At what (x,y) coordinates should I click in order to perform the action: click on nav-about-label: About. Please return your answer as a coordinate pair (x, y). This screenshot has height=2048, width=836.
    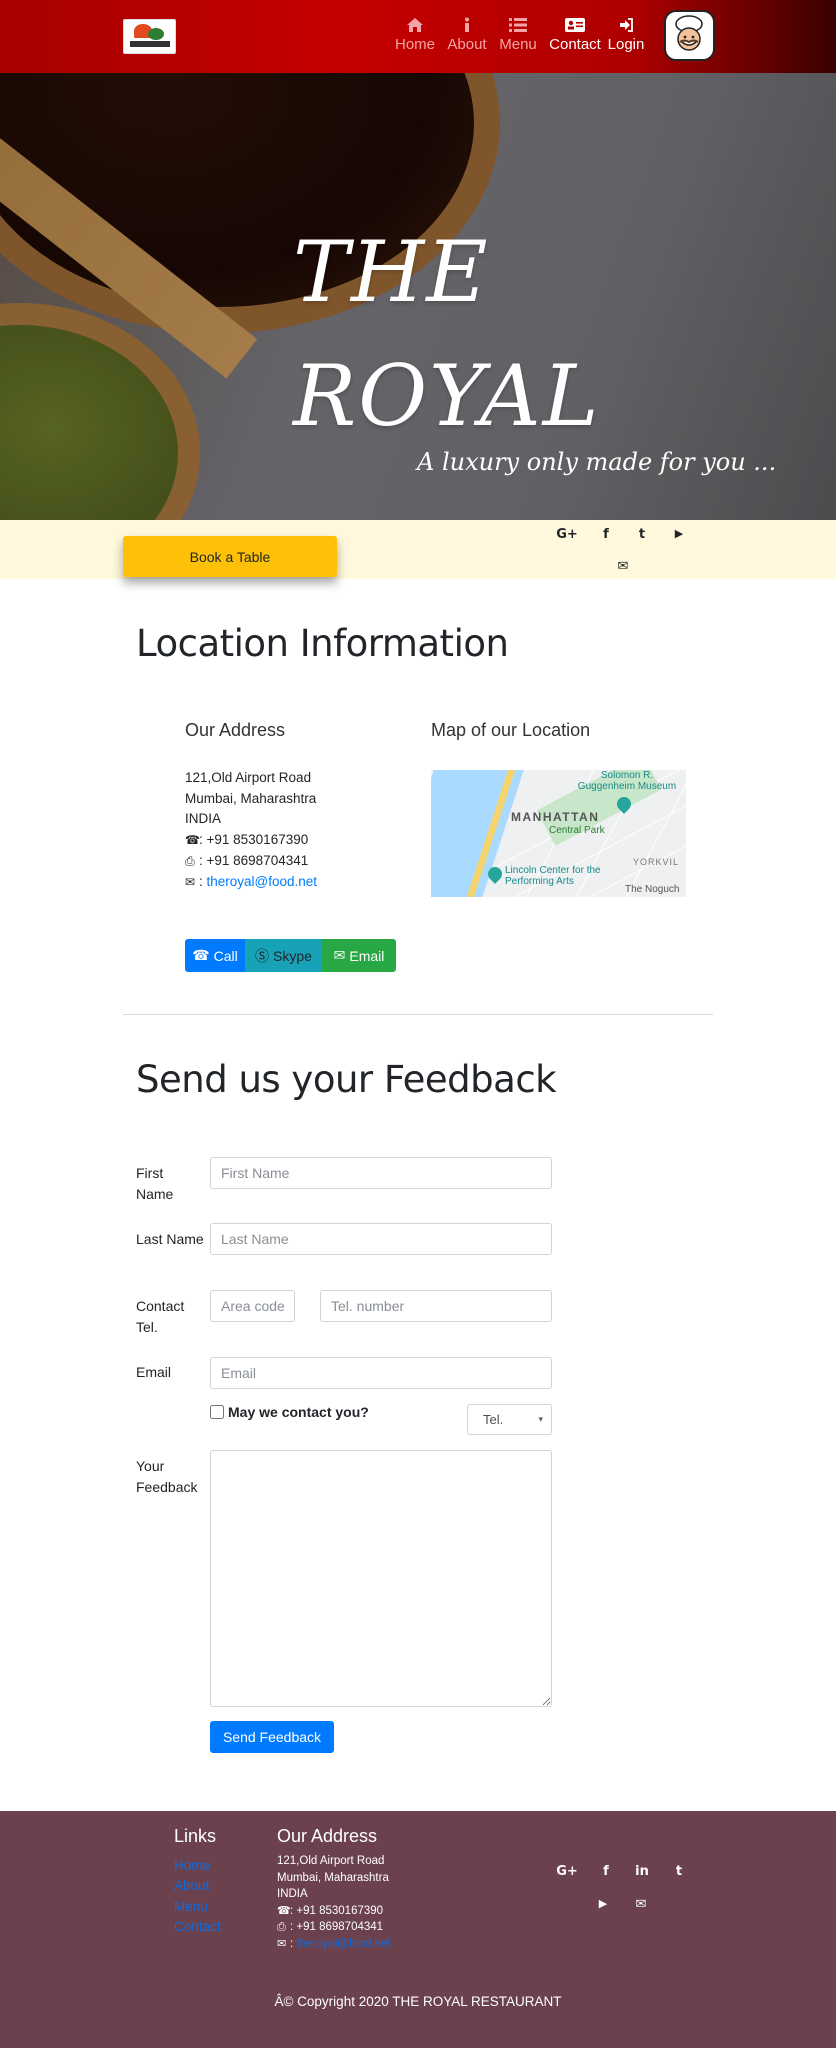
    Looking at the image, I should click on (467, 44).